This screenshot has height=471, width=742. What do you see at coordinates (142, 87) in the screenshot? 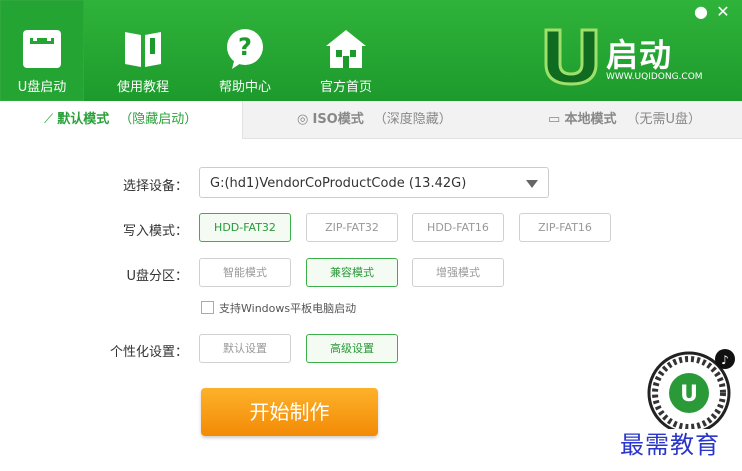
I see `nav-tutorial-label: 使用教程` at bounding box center [142, 87].